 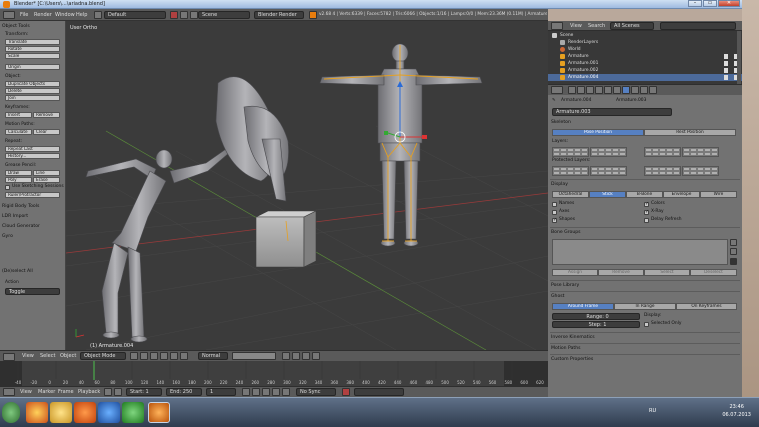 What do you see at coordinates (213, 356) in the screenshot?
I see `orientation-dropdown: Normal` at bounding box center [213, 356].